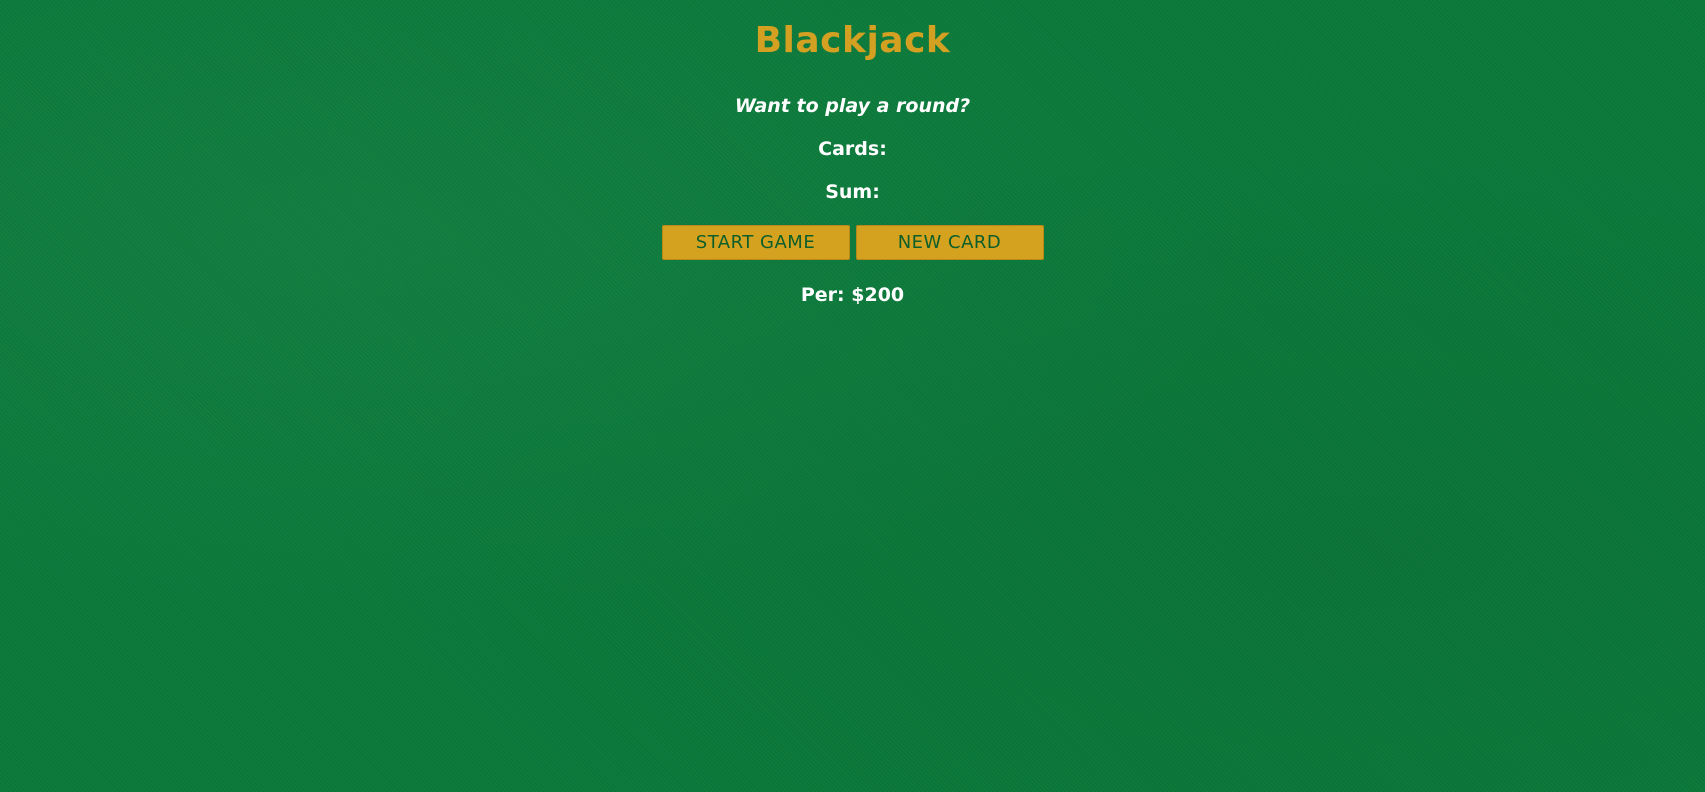 This screenshot has height=792, width=1705. Describe the element at coordinates (852, 192) in the screenshot. I see `sum-label: Sum:` at that location.